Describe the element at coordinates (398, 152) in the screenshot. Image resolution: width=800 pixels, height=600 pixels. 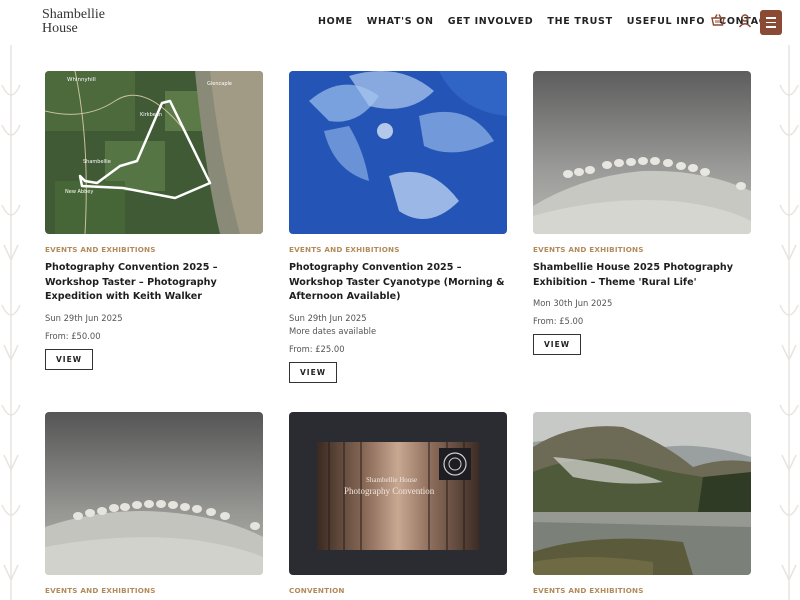
I see `event-image-cyanotype` at that location.